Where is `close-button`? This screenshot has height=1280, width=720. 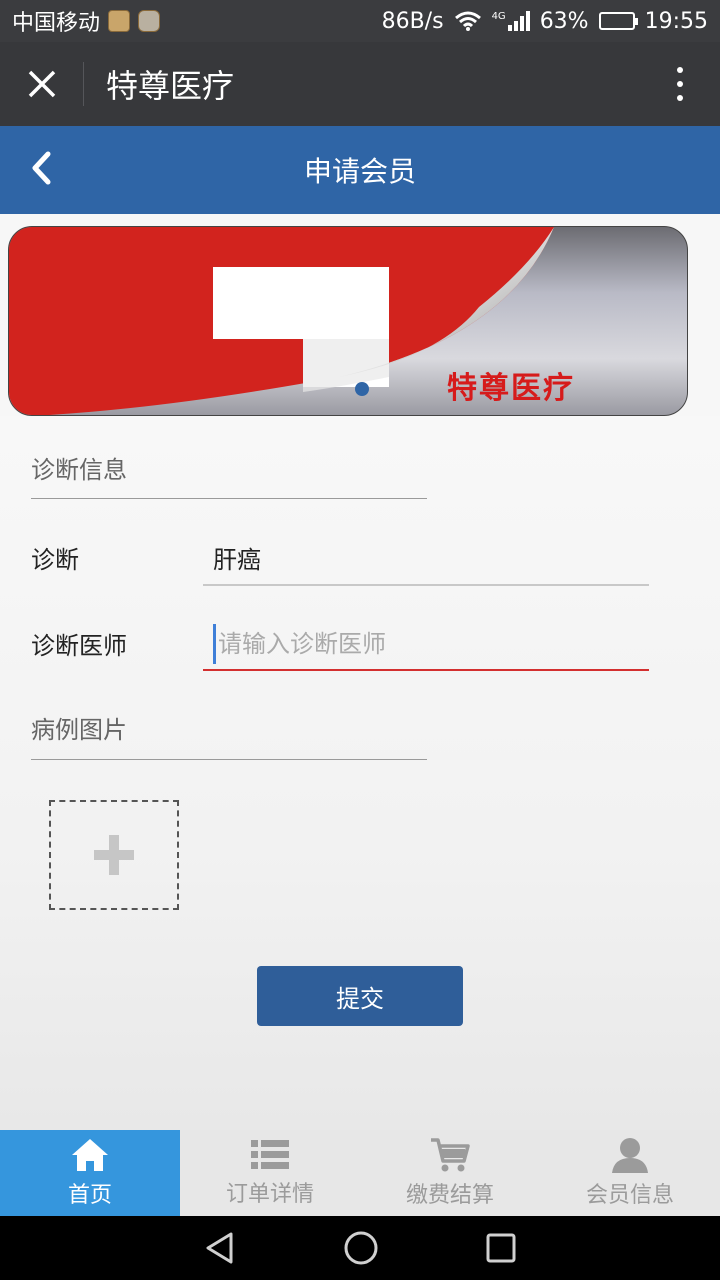 close-button is located at coordinates (42, 84).